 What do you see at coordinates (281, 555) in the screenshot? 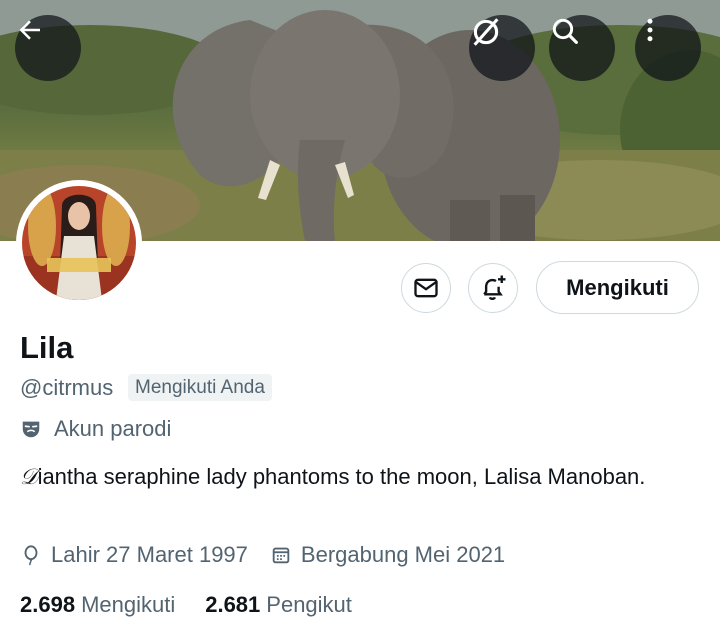
I see `calendar-icon` at bounding box center [281, 555].